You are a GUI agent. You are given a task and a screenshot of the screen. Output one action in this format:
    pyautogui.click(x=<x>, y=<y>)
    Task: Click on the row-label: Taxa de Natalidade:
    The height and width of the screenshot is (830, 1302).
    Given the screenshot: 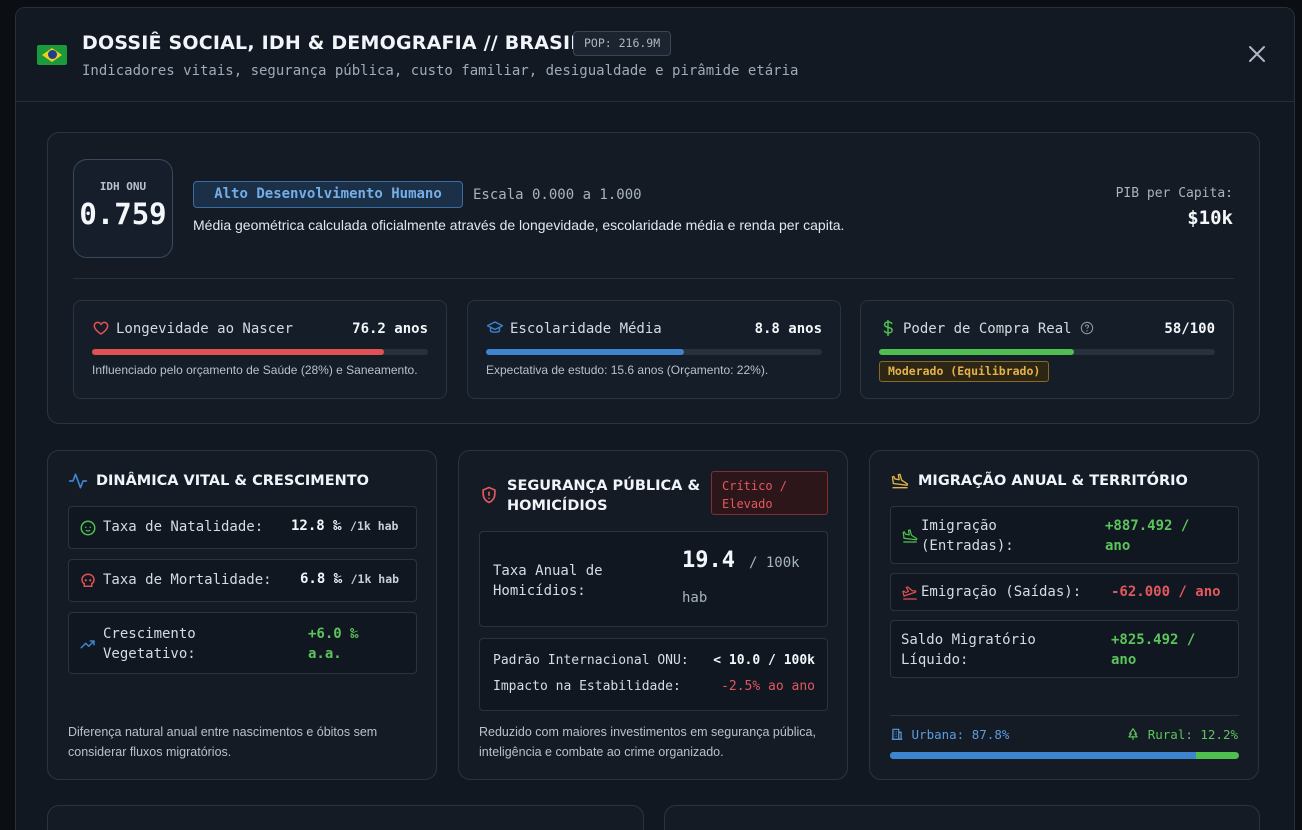 What is the action you would take?
    pyautogui.click(x=183, y=527)
    